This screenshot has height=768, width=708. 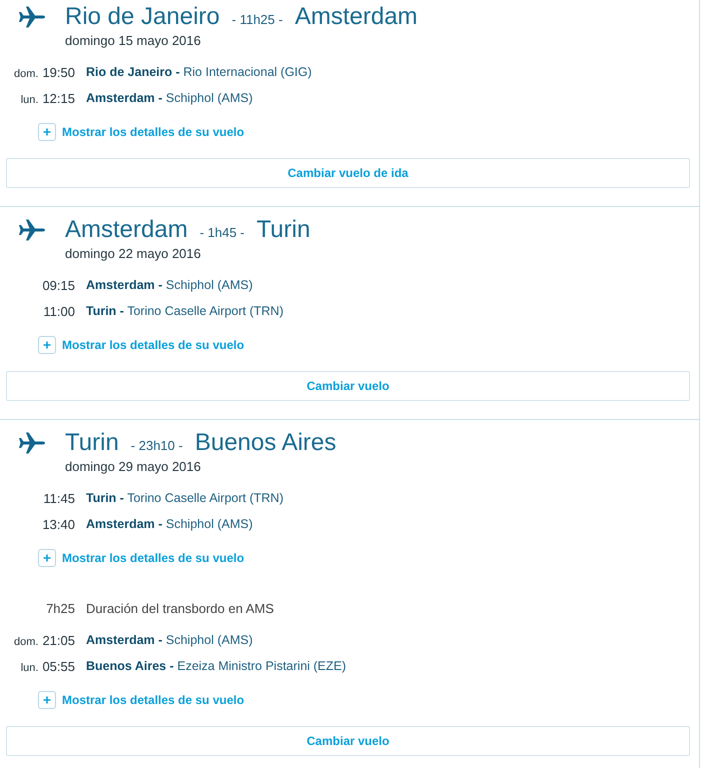 I want to click on change-flight-button: Cambiar vuelo de ida, so click(x=348, y=173).